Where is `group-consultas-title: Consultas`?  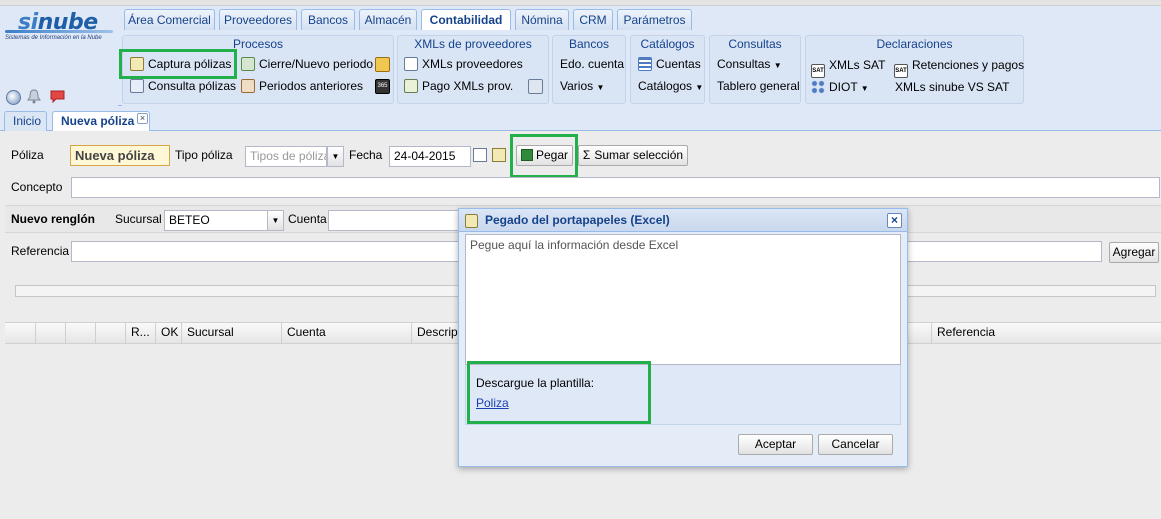 group-consultas-title: Consultas is located at coordinates (755, 44).